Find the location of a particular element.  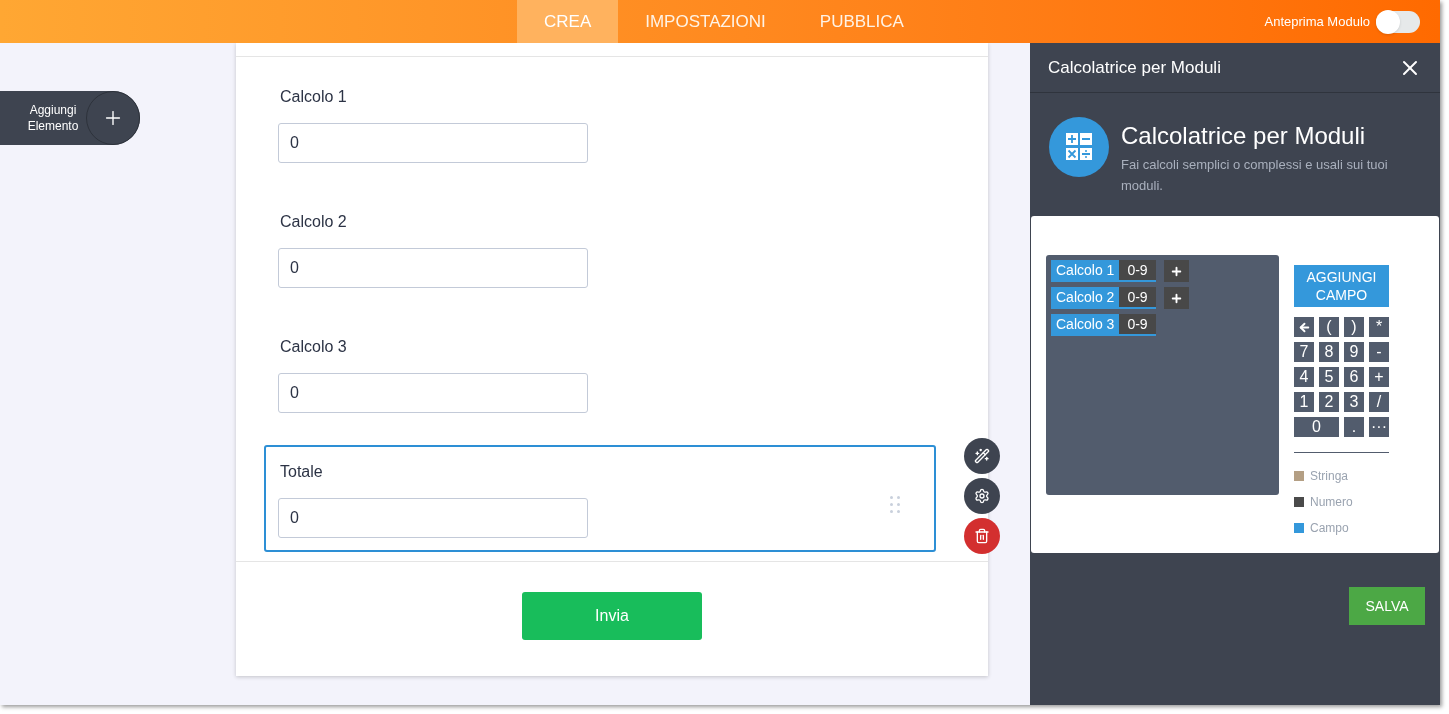

field-container: Calcolo 3 0 is located at coordinates (600, 373).